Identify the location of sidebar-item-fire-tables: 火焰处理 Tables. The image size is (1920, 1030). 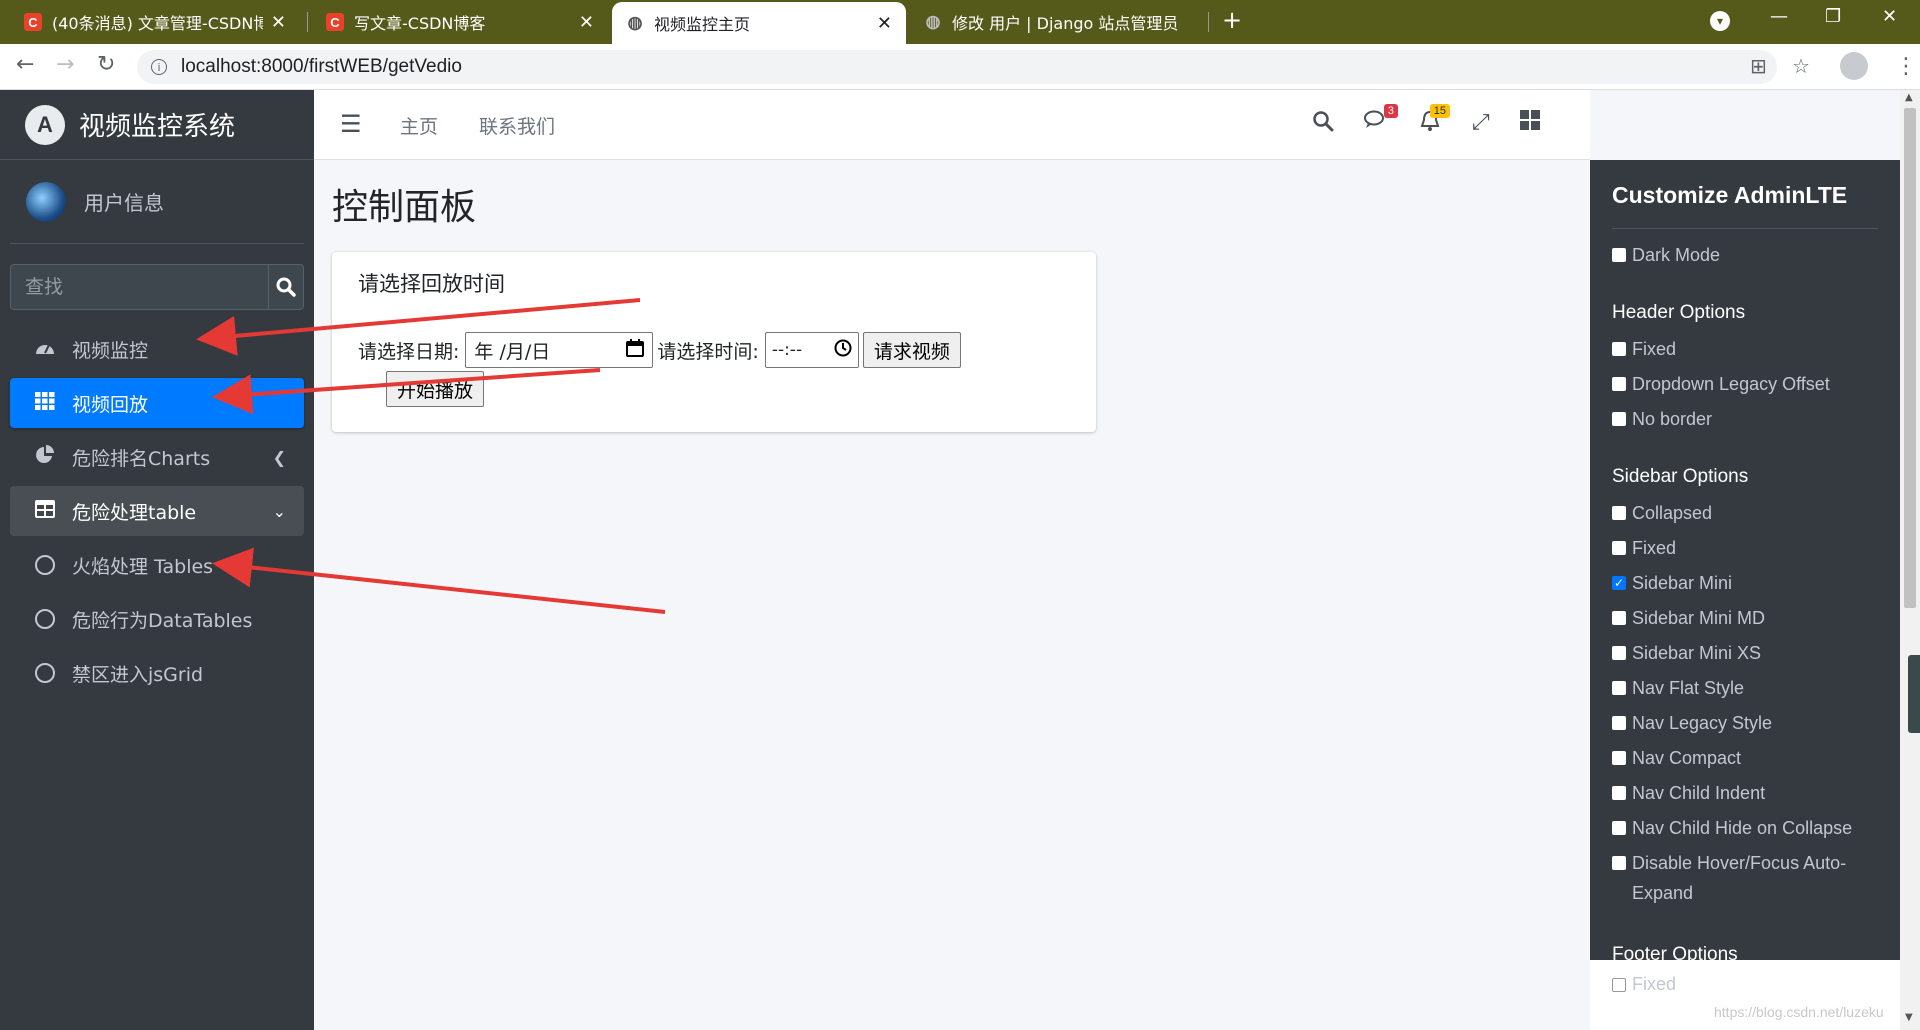
(157, 565).